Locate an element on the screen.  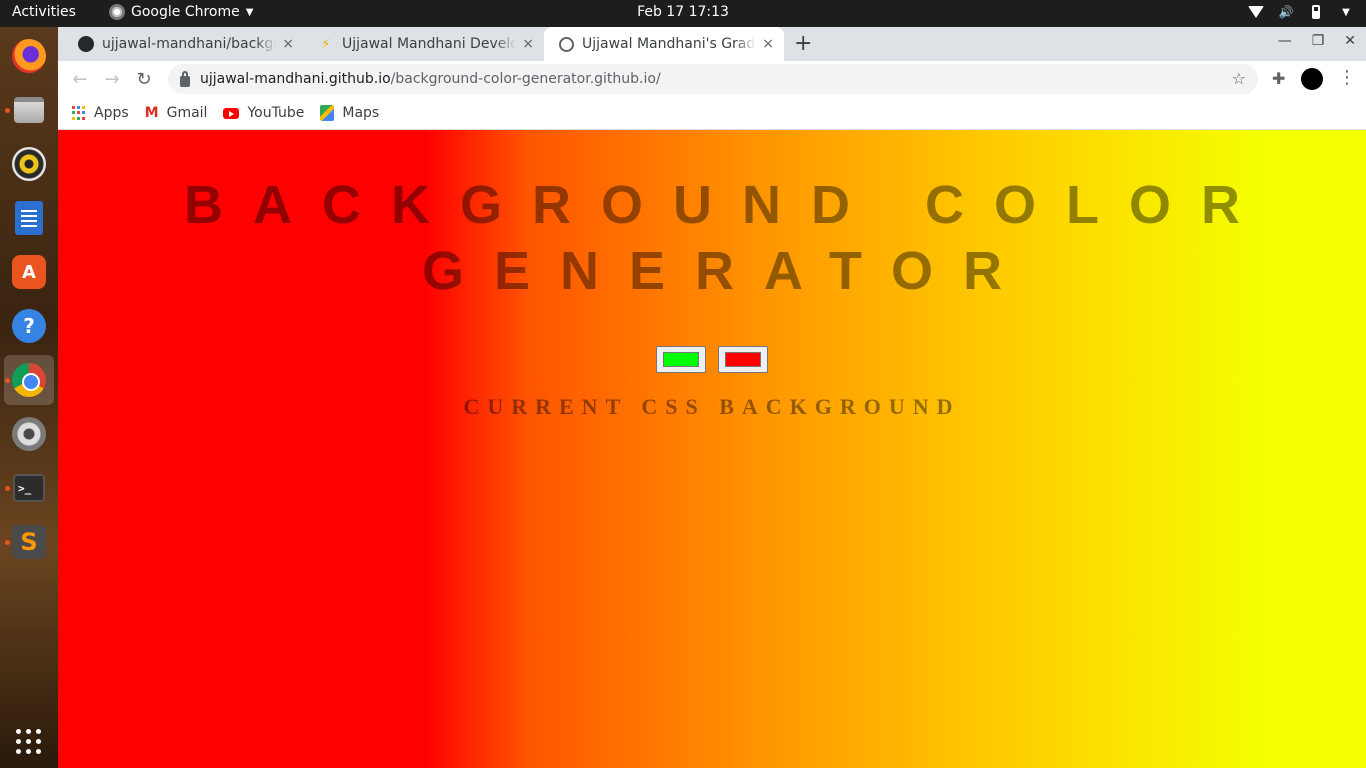
gmail-icon: M is located at coordinates (151, 113).